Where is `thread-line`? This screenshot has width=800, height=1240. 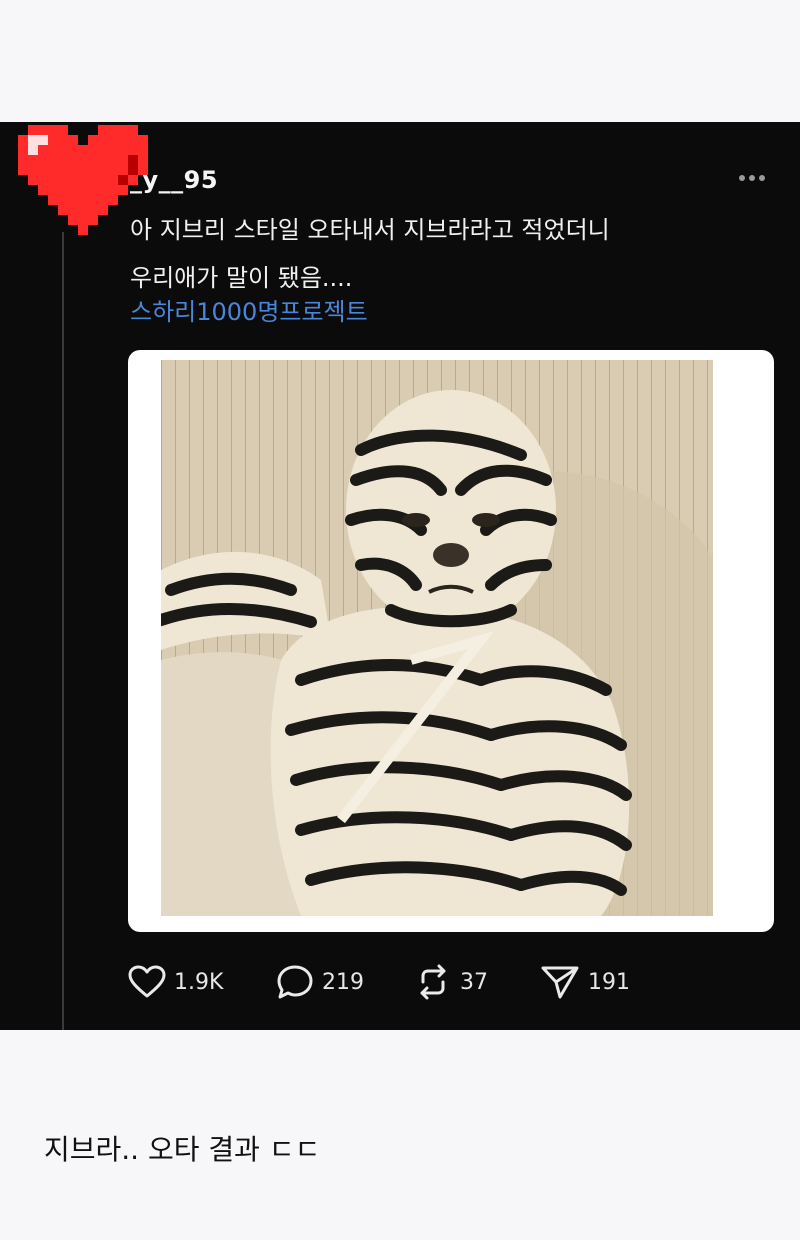
thread-line is located at coordinates (63, 631).